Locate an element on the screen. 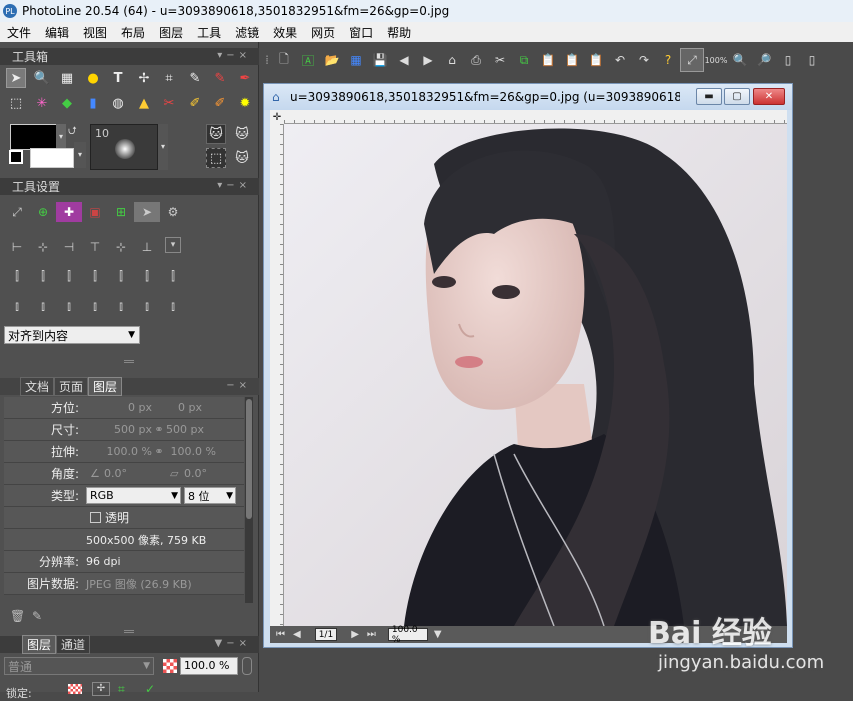  marquee-tool: ⬚ is located at coordinates (16, 103).